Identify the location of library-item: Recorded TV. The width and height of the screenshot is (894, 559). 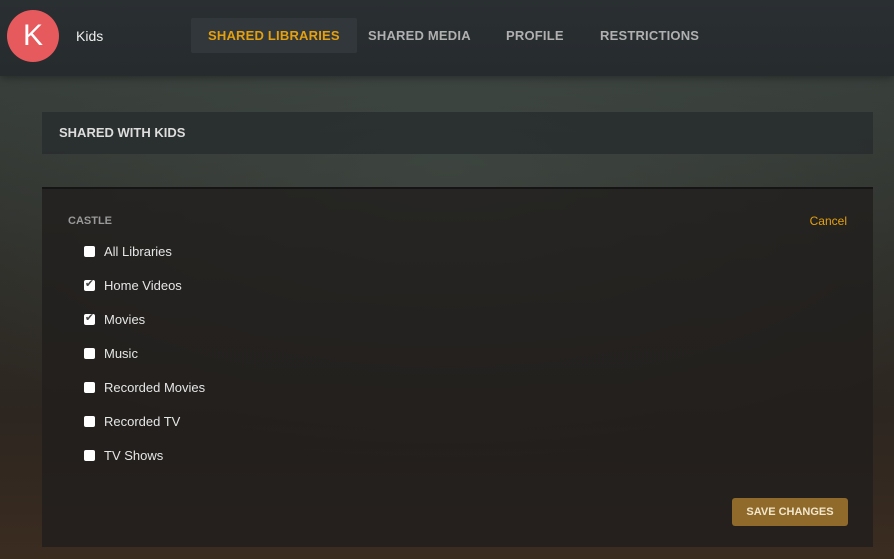
(132, 421).